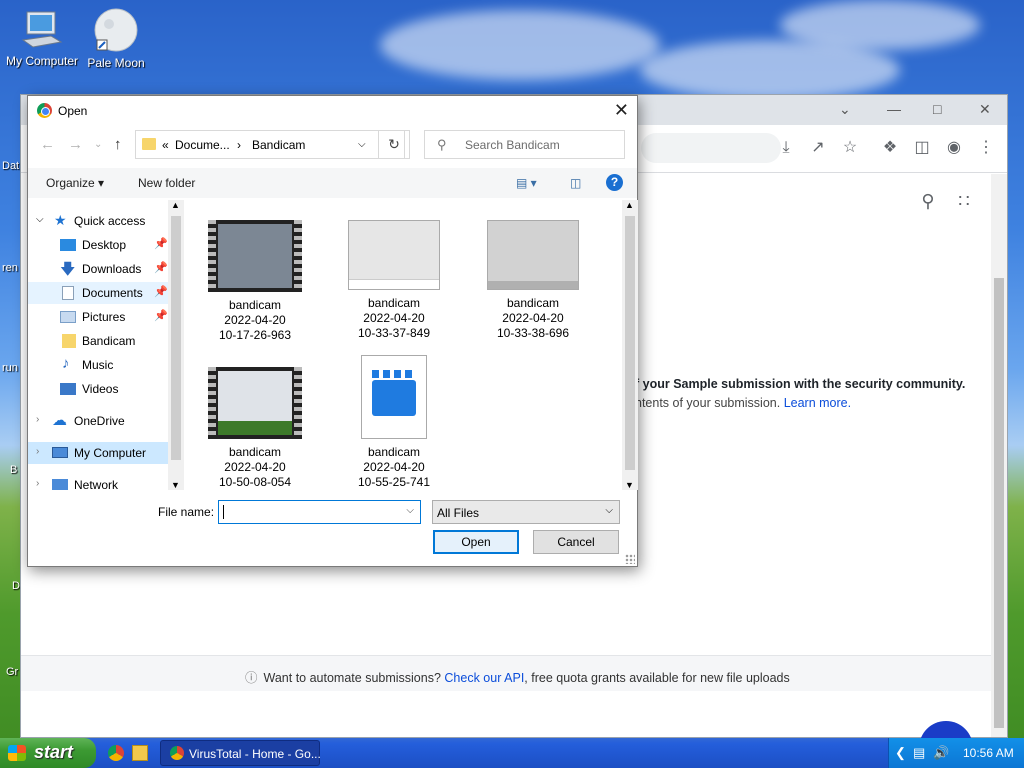 Image resolution: width=1024 pixels, height=768 pixels. What do you see at coordinates (956, 753) in the screenshot?
I see `system-tray: ❮ ▤ 🔊 10:56 AM` at bounding box center [956, 753].